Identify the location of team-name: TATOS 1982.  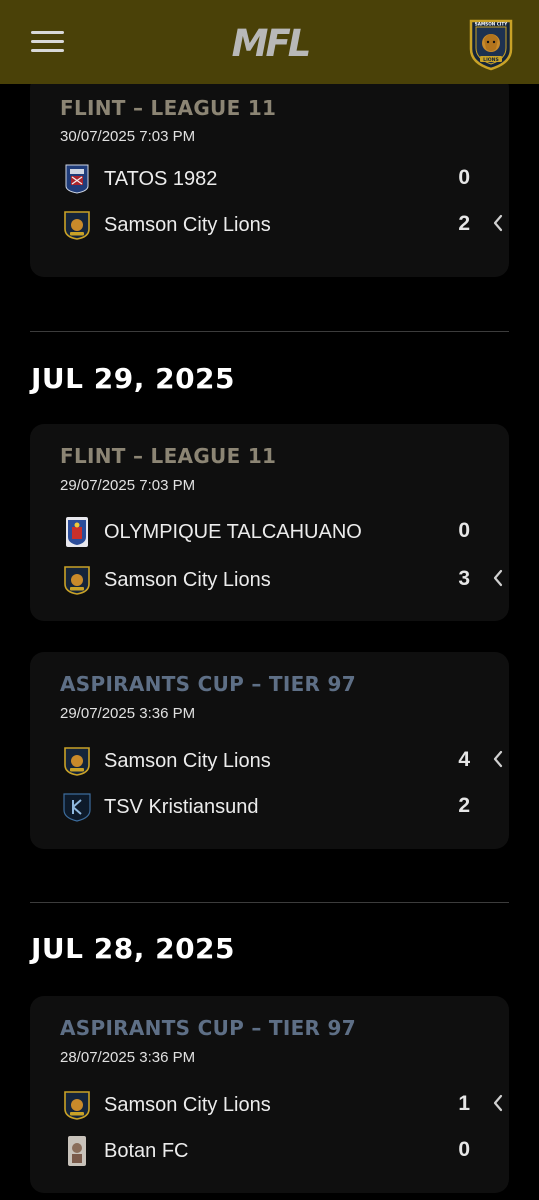
(161, 179).